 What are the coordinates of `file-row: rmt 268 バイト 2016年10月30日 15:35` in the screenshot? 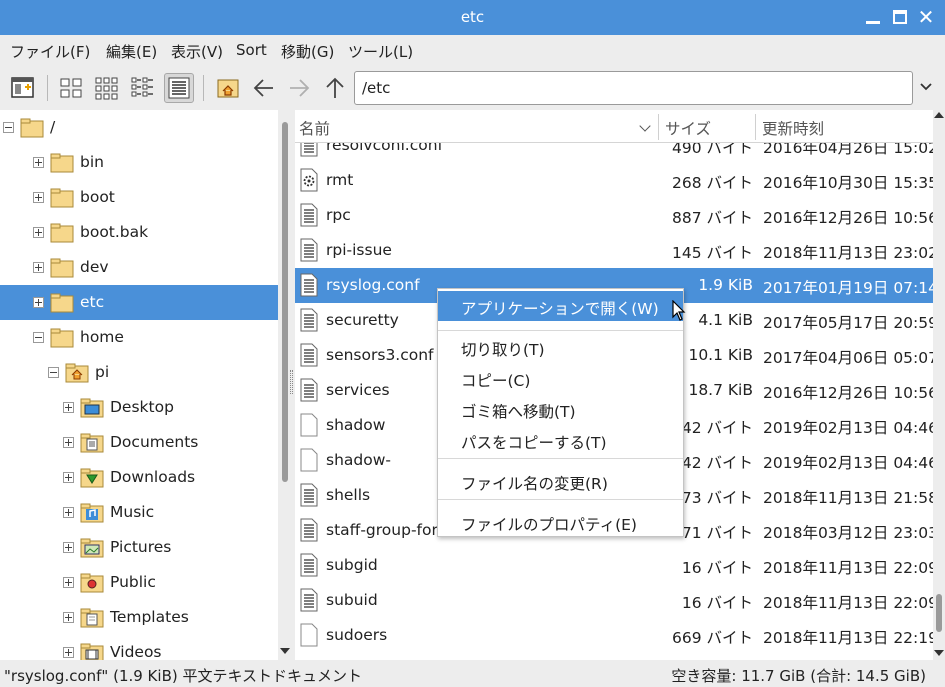 It's located at (614, 180).